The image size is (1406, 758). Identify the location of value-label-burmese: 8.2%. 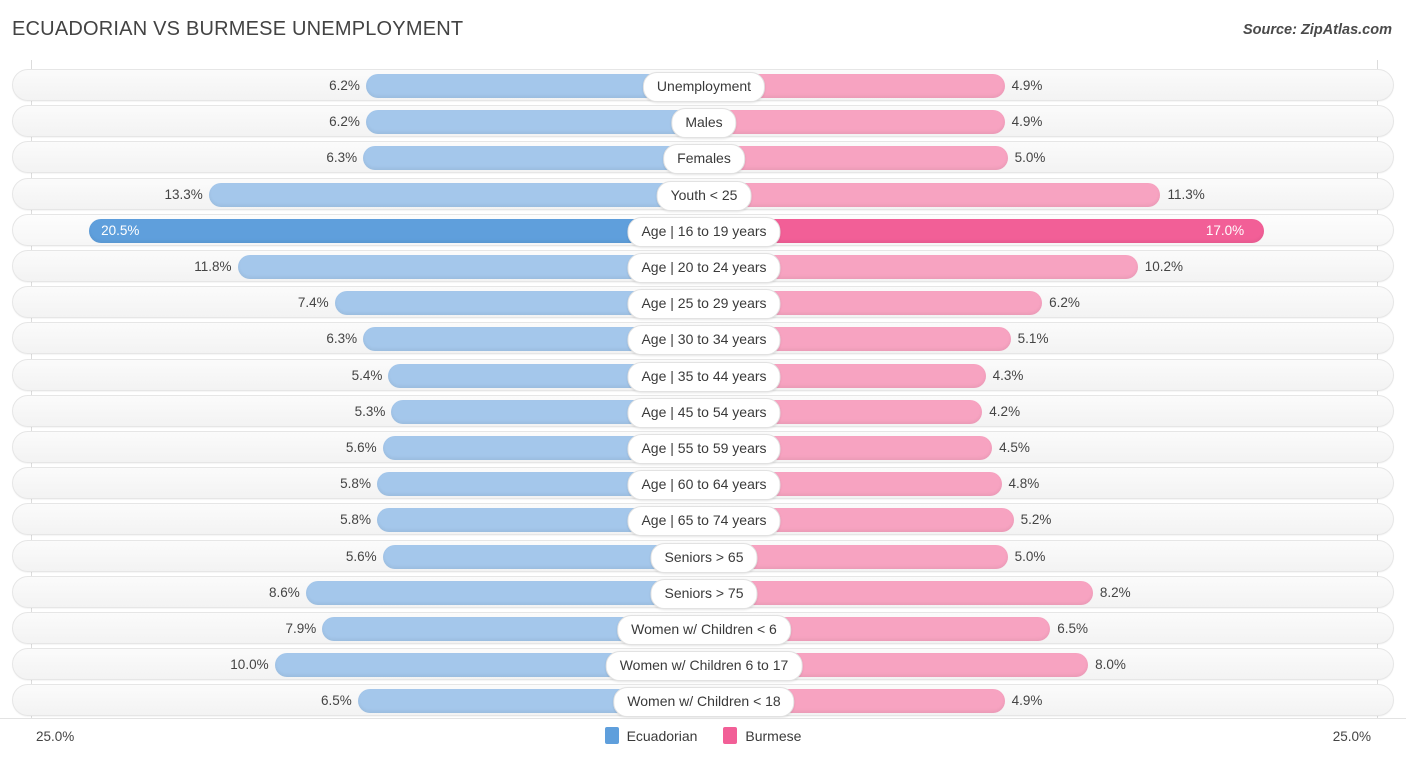
(1115, 592).